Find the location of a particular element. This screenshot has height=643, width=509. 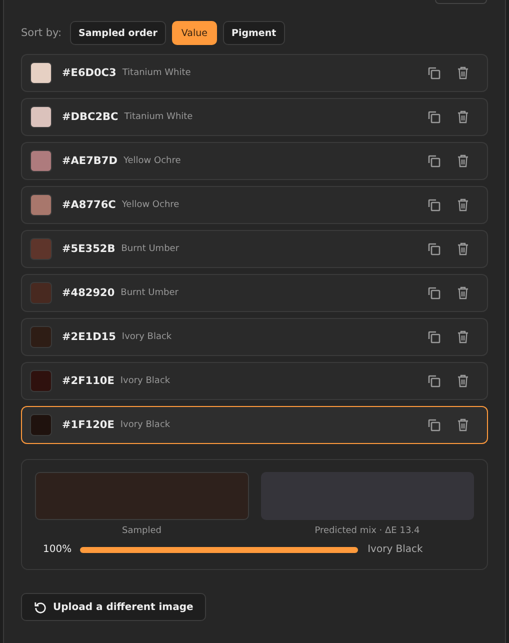

swatch-caption: Sampled is located at coordinates (142, 531).